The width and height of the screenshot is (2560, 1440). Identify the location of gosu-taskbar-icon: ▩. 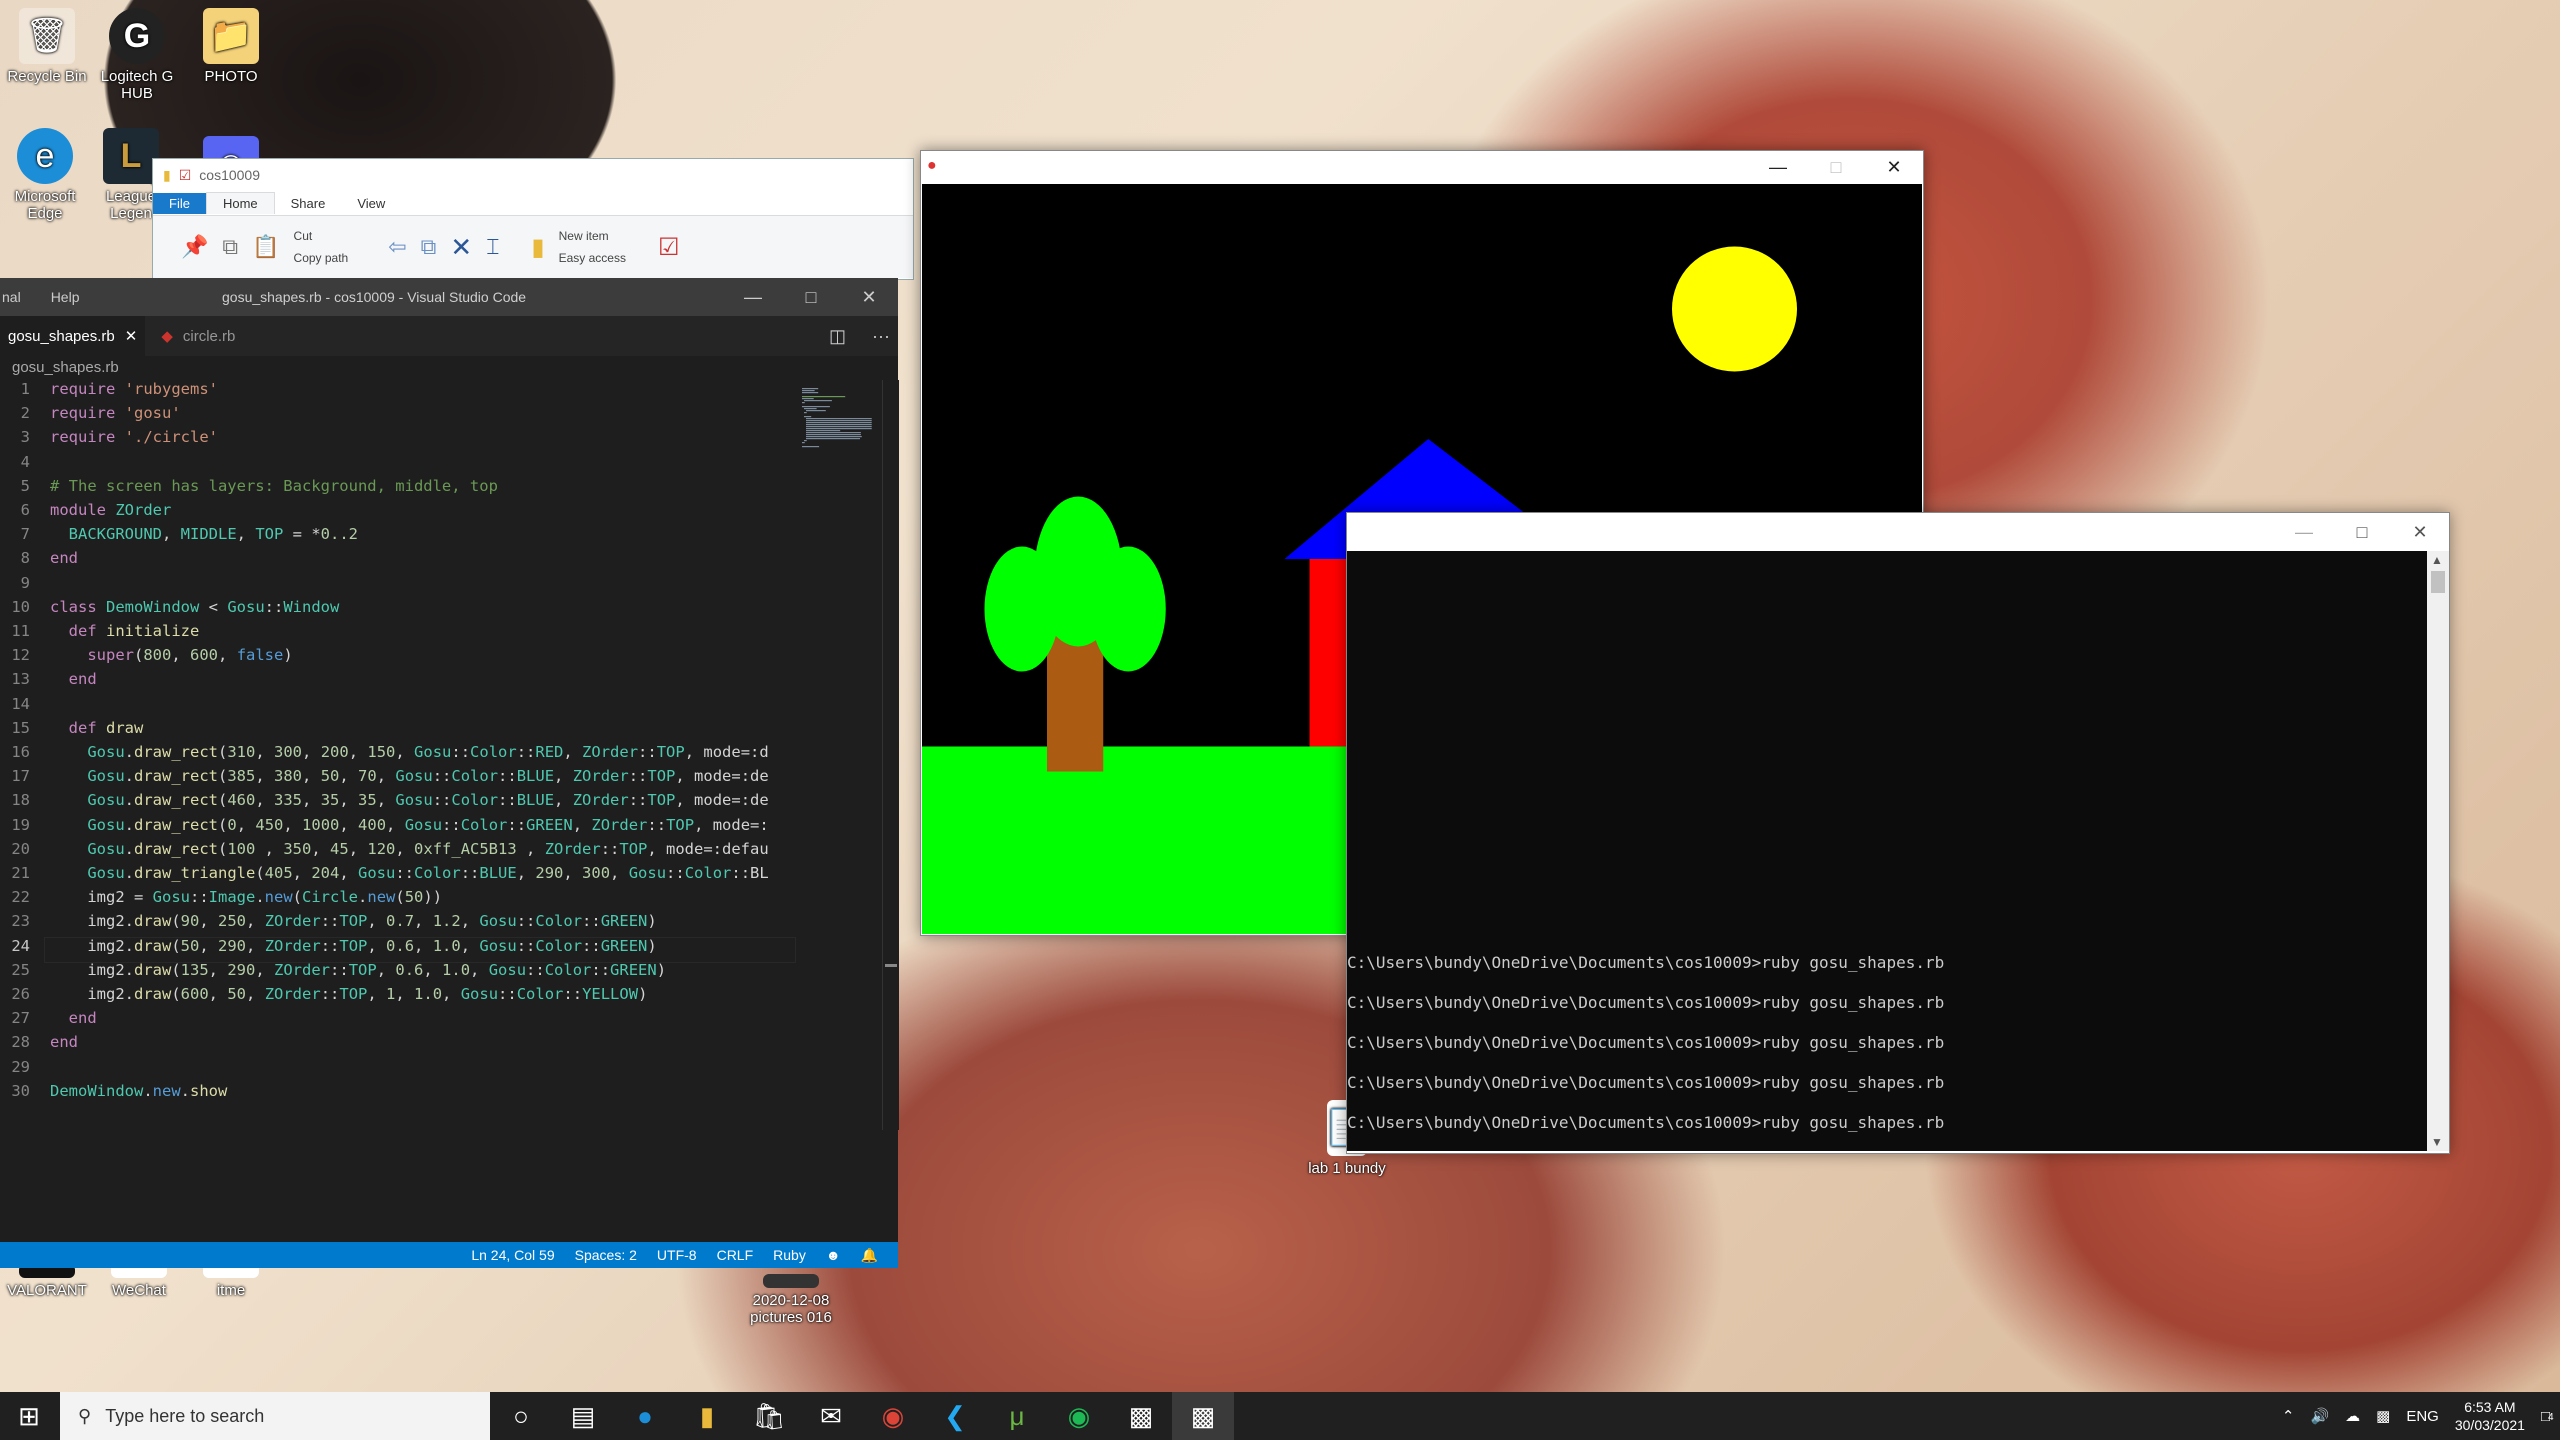
(1203, 1416).